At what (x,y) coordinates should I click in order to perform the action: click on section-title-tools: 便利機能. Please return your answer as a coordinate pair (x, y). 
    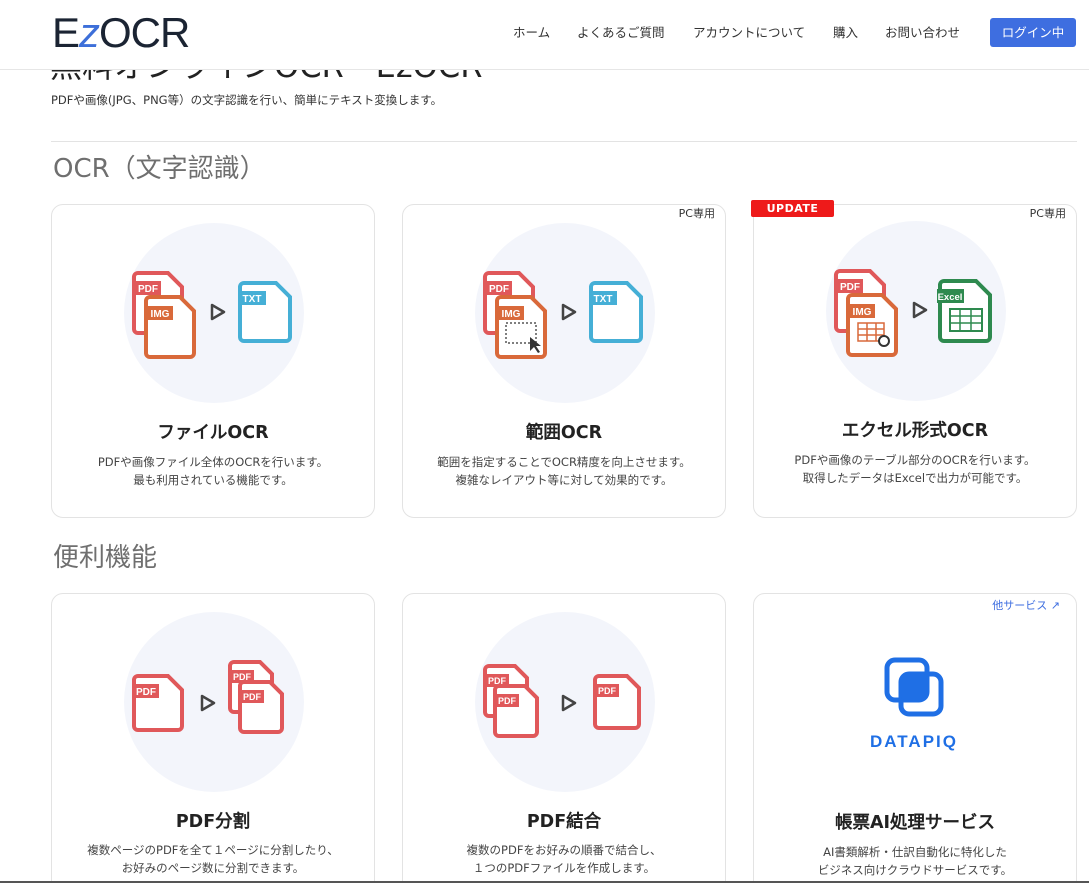
    Looking at the image, I should click on (105, 558).